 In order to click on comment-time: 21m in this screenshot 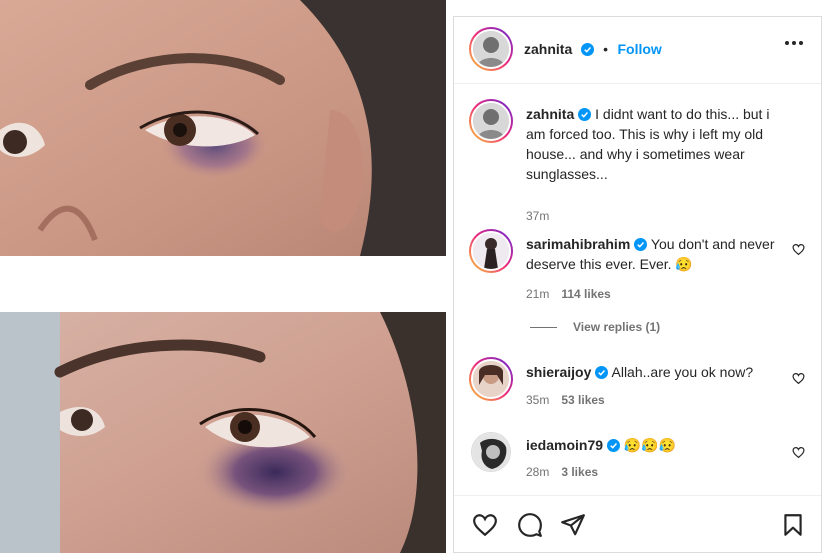, I will do `click(538, 294)`.